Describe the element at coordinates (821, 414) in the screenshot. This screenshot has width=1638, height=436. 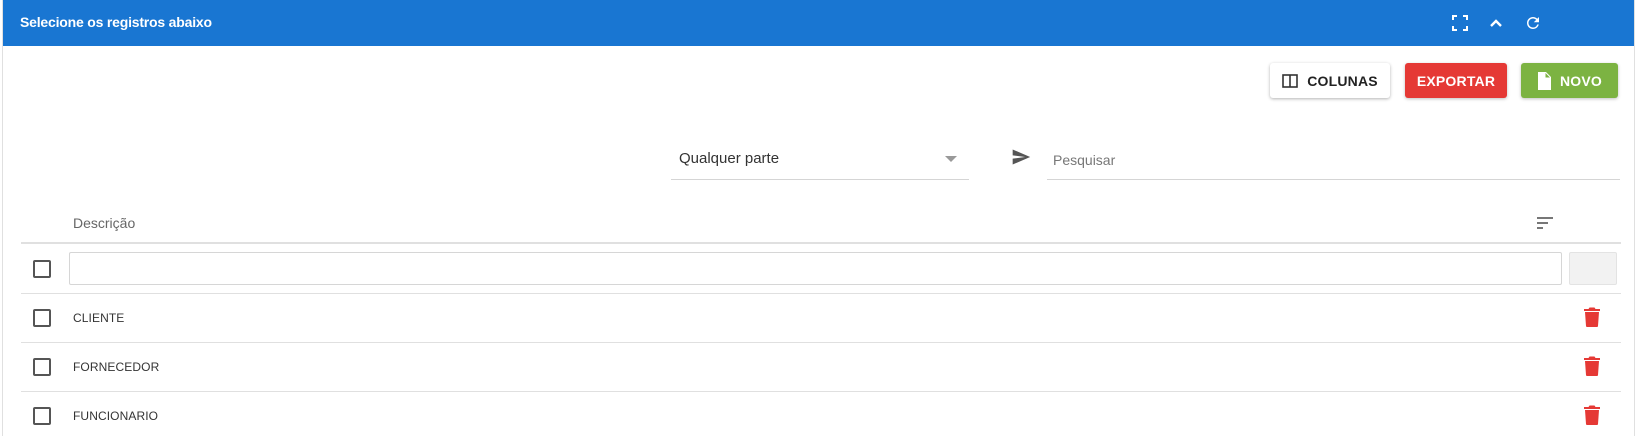
I see `table-row: FUNCIONARIO` at that location.